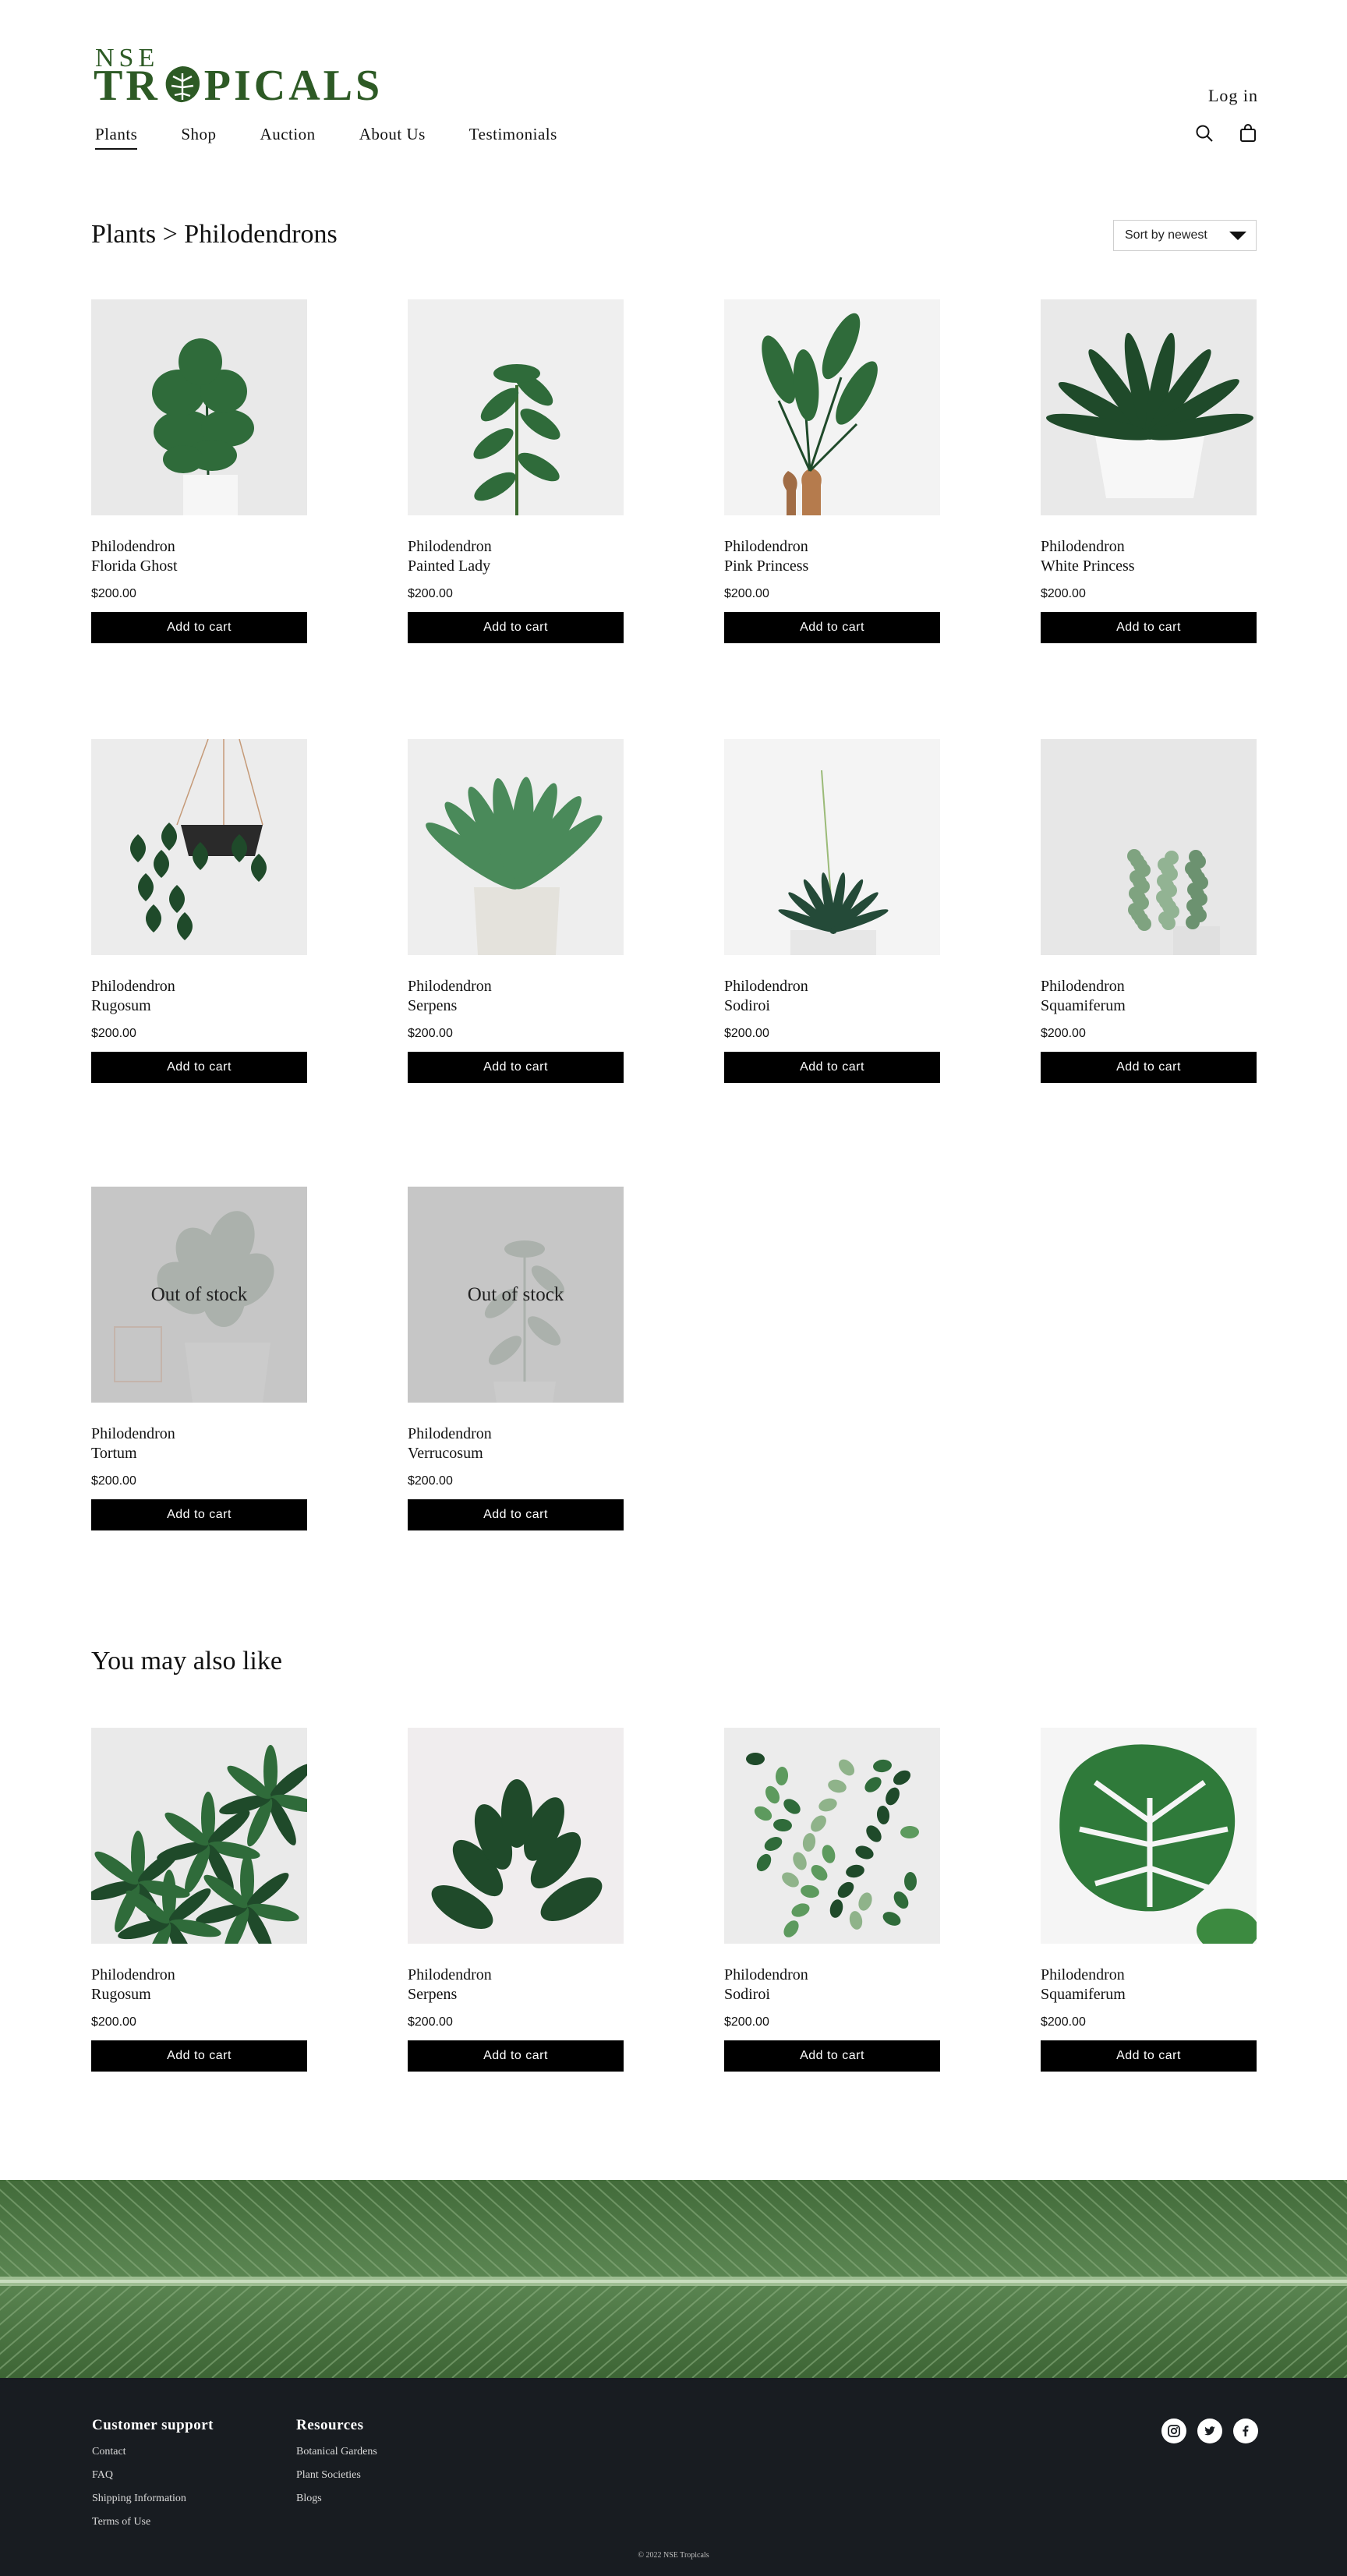 This screenshot has height=2576, width=1347. I want to click on product-species: Serpens, so click(433, 1005).